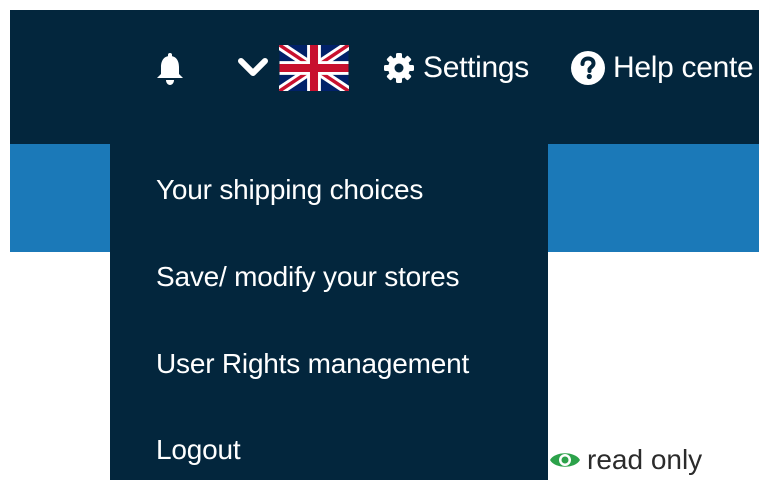 The image size is (759, 480). What do you see at coordinates (645, 459) in the screenshot?
I see `access-mode-label: read only` at bounding box center [645, 459].